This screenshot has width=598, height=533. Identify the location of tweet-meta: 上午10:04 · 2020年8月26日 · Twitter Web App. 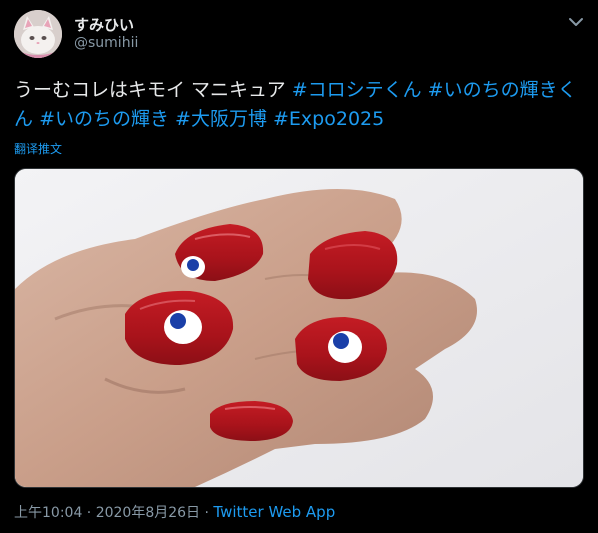
(174, 512).